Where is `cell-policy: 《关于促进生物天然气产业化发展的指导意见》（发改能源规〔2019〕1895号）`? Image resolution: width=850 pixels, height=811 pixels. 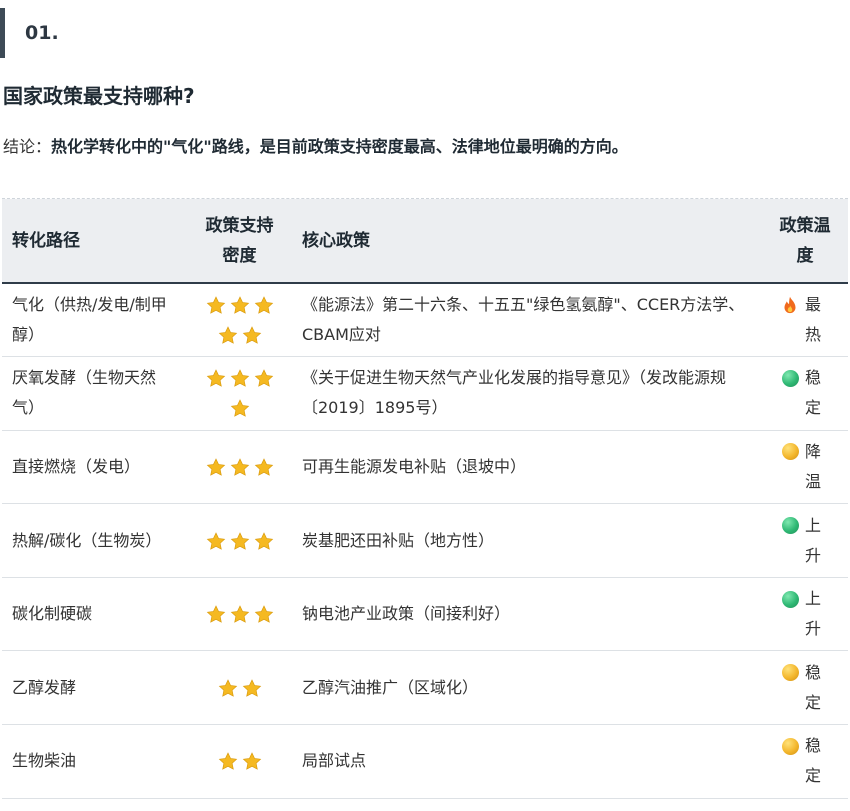
cell-policy: 《关于促进生物天然气产业化发展的指导意见》（发改能源规〔2019〕1895号） is located at coordinates (527, 393).